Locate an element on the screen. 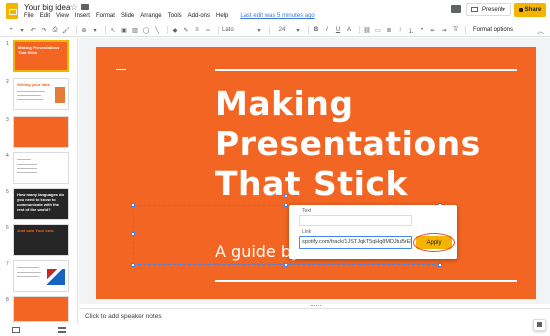 The width and height of the screenshot is (550, 336). clear-format-icon: T̸ is located at coordinates (455, 30).